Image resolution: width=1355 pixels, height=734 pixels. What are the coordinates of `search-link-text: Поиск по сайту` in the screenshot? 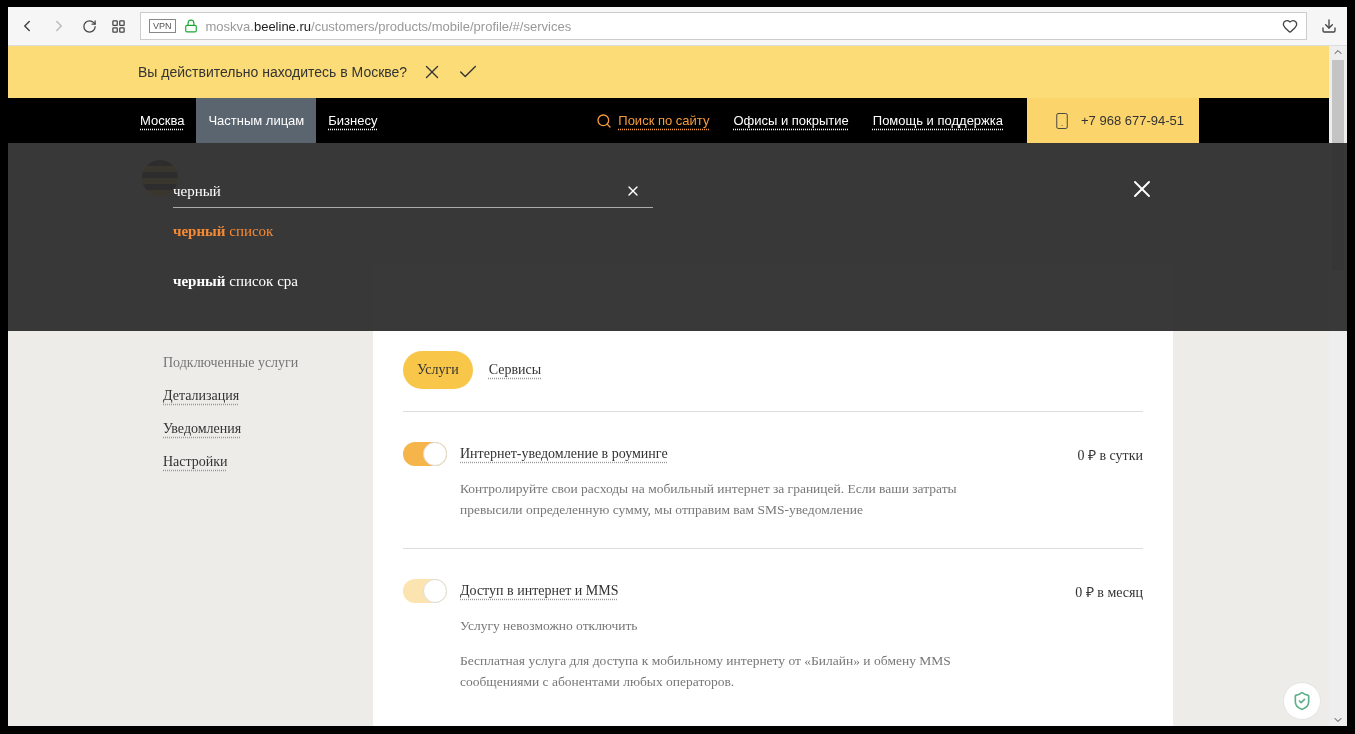 It's located at (664, 120).